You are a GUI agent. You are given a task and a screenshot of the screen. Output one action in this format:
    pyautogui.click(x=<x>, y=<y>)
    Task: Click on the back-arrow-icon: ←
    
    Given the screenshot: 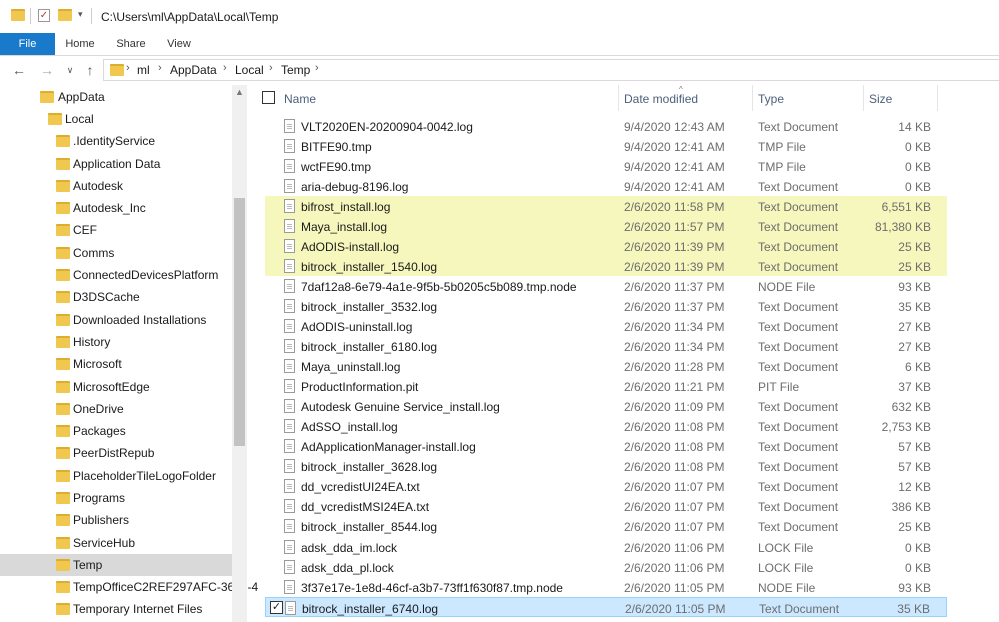 What is the action you would take?
    pyautogui.click(x=19, y=70)
    